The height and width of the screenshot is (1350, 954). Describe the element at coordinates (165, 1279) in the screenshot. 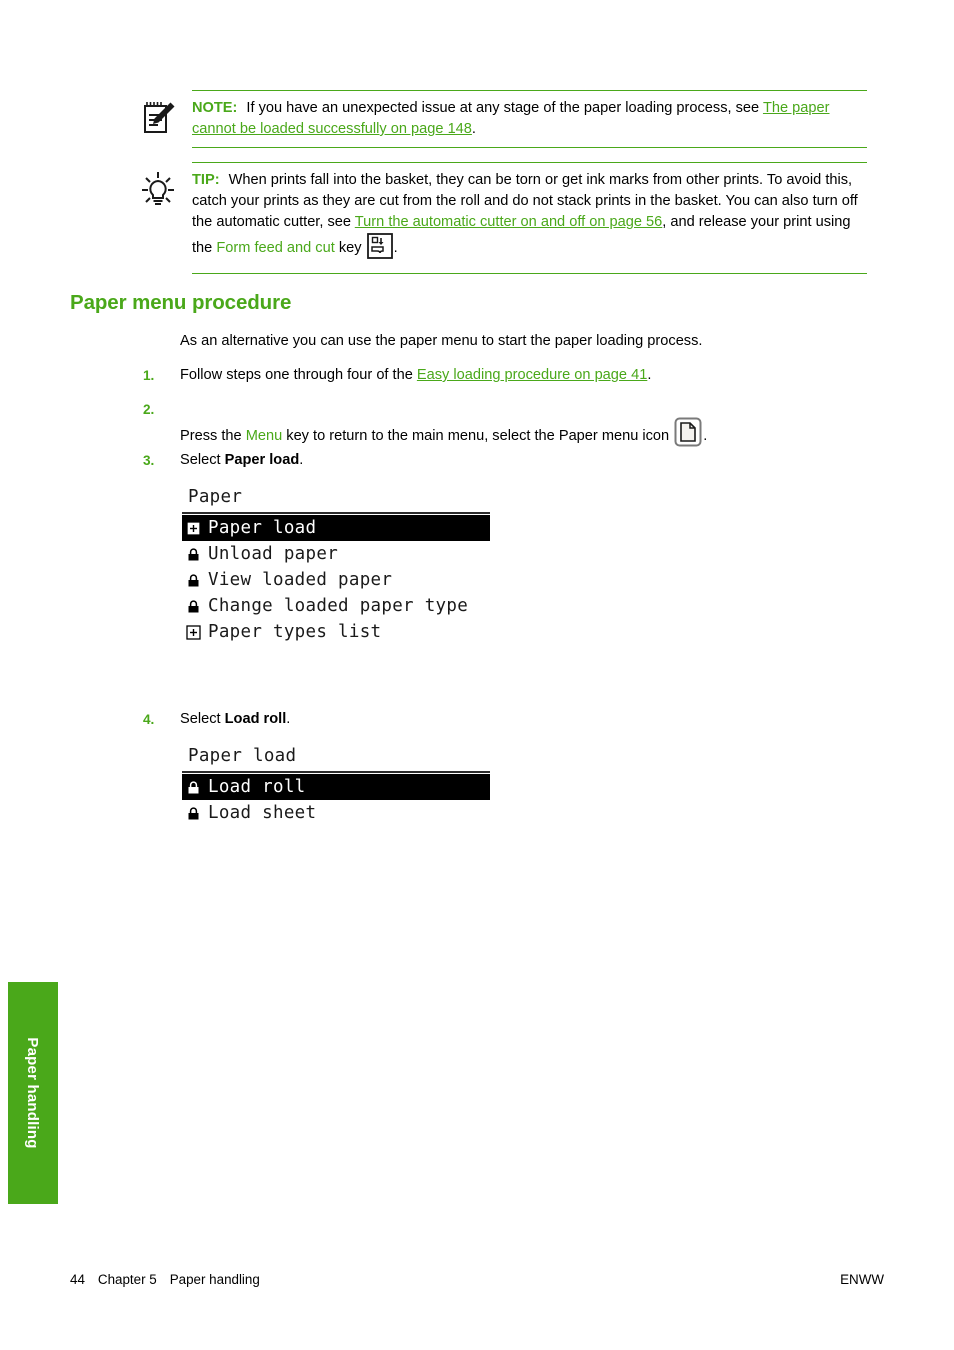

I see `footer-left: 44 Chapter 5 Paper handling` at that location.